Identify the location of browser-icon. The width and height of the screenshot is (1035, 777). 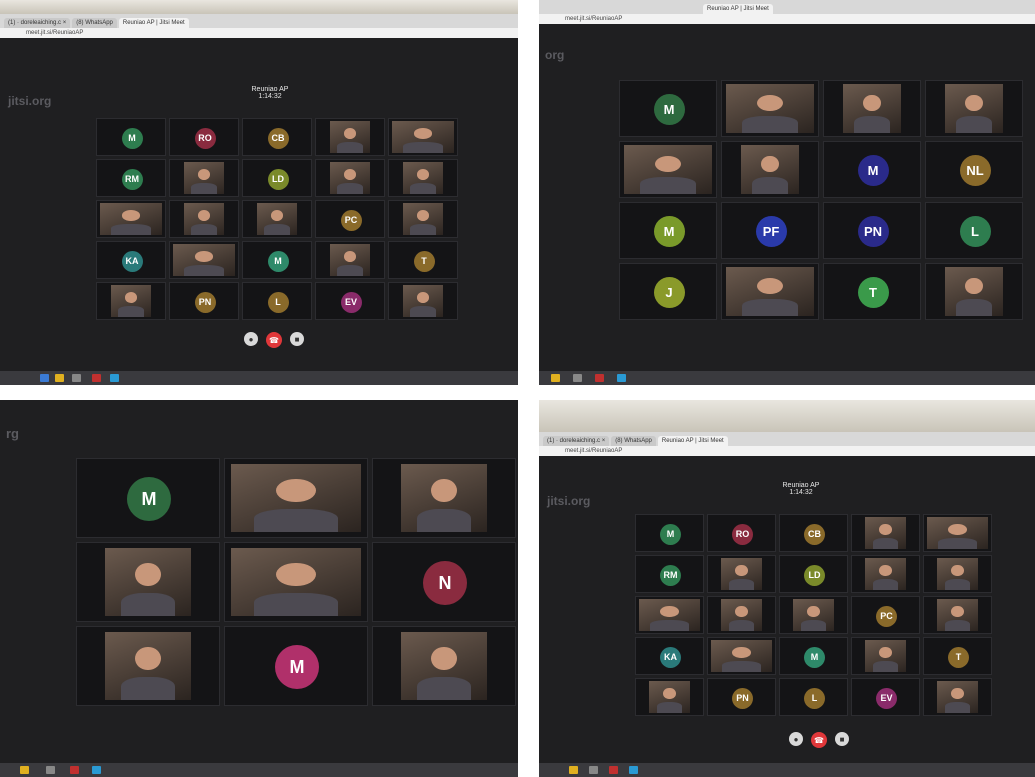
(44, 378).